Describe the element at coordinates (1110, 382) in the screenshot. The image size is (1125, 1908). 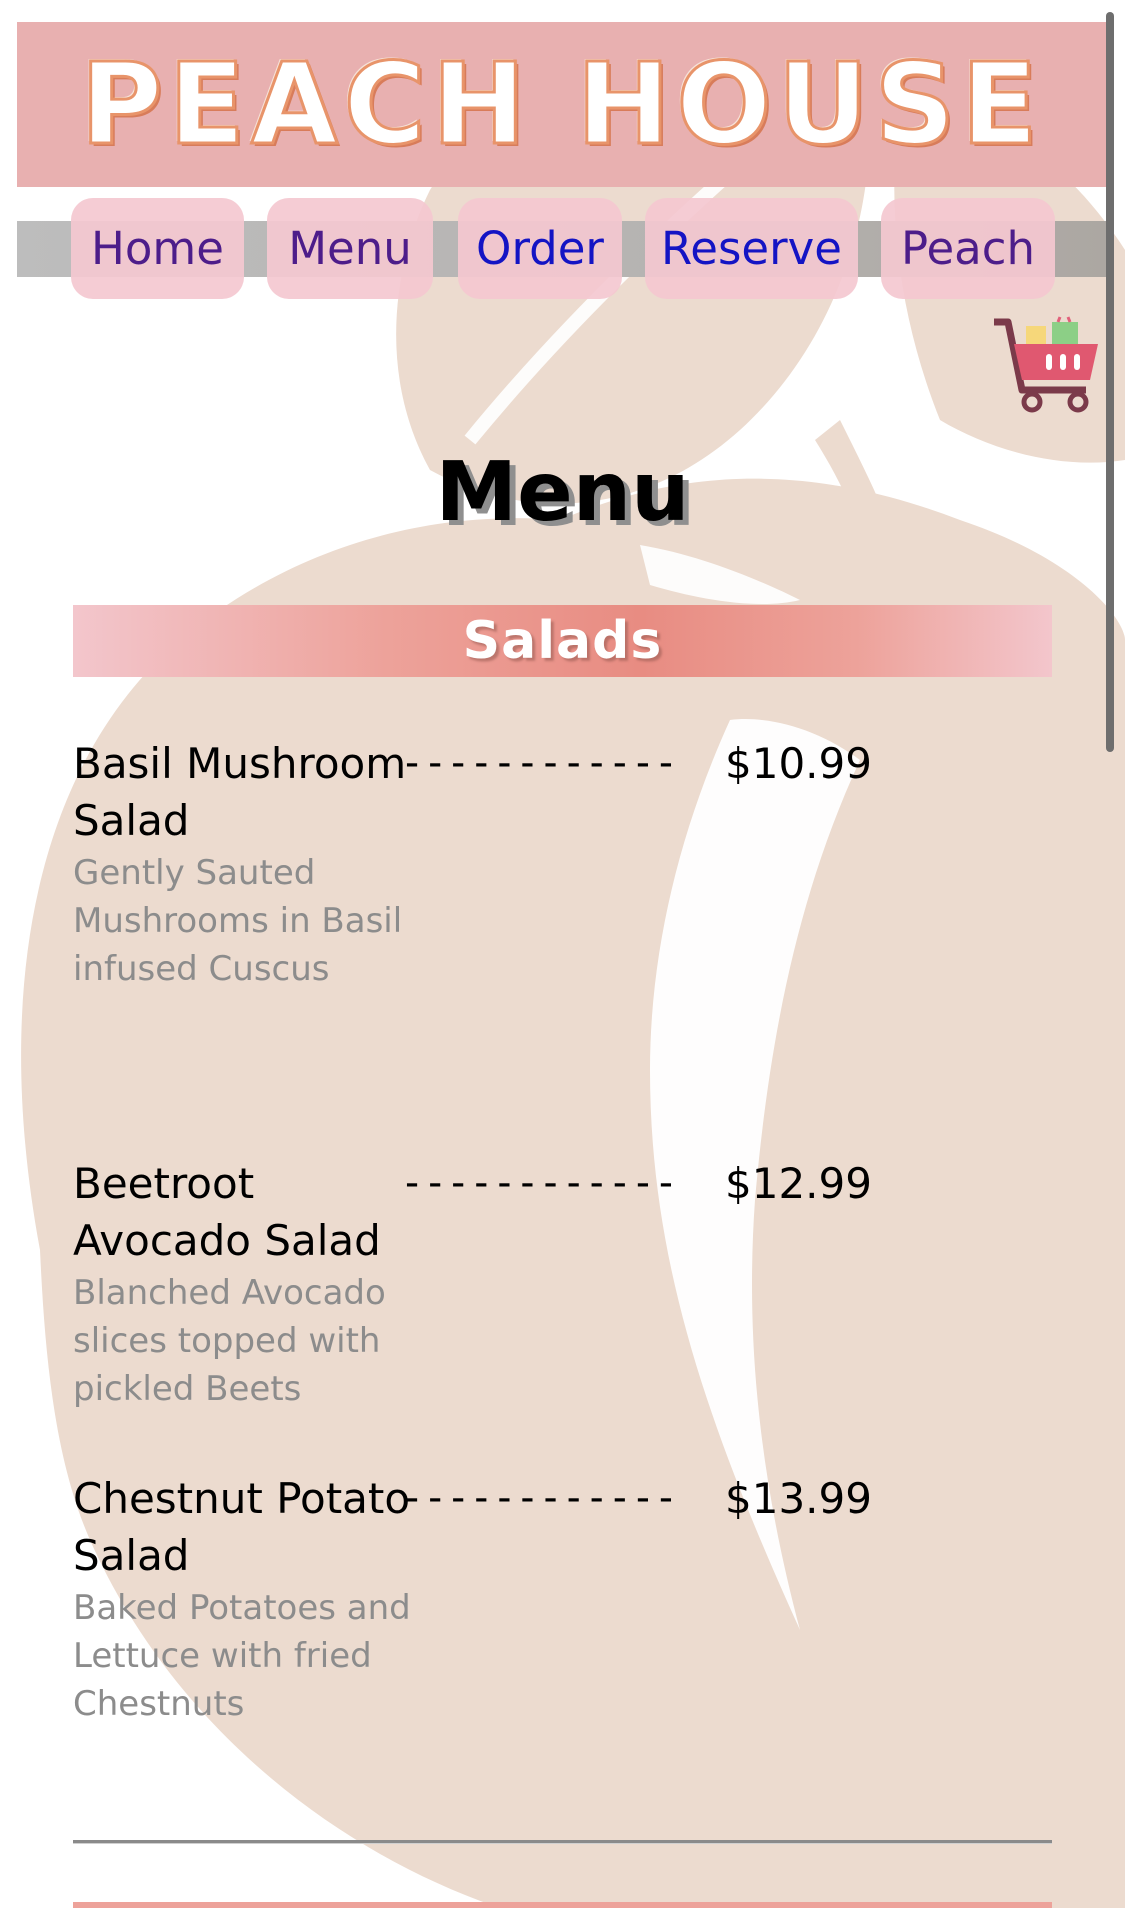
I see `scrollbar-thumb` at that location.